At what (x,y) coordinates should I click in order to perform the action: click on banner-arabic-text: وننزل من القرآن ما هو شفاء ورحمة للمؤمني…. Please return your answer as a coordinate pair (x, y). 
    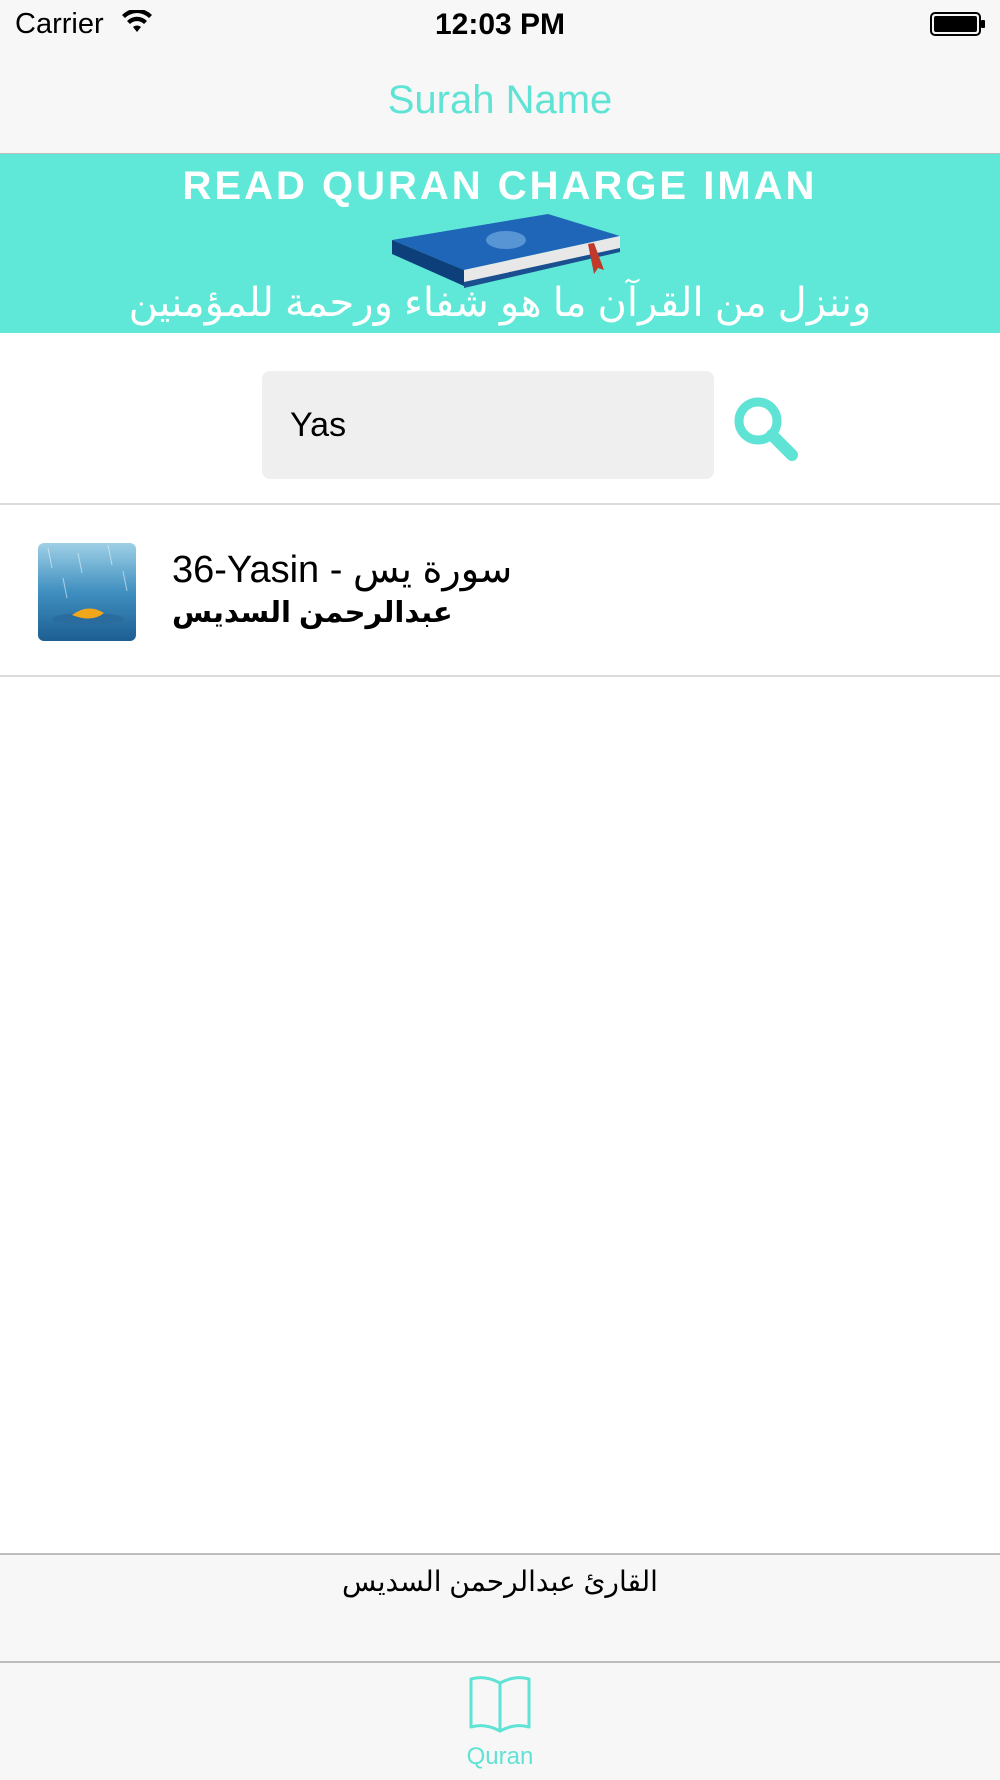
    Looking at the image, I should click on (500, 303).